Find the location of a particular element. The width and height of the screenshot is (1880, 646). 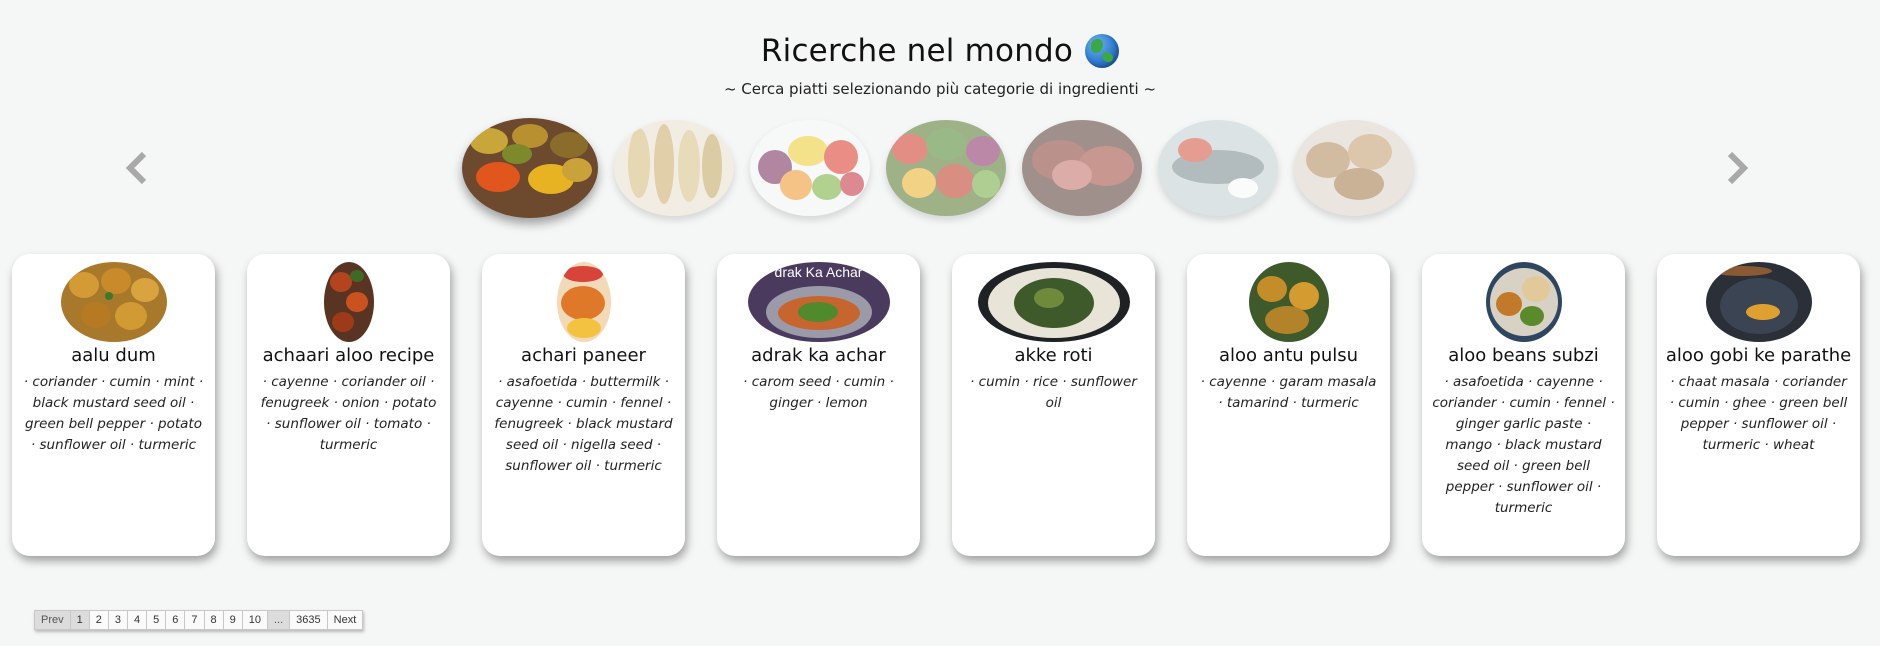

pagination-page-7: 7 is located at coordinates (194, 620).